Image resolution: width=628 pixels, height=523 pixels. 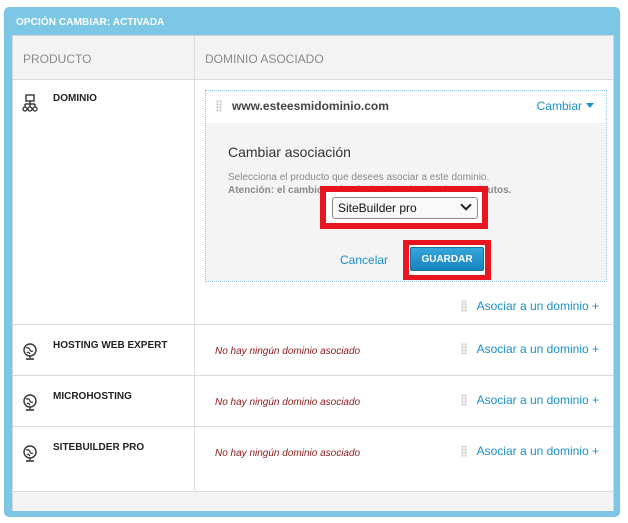 I want to click on select-highlight: SiteBuilder pro, so click(x=404, y=207).